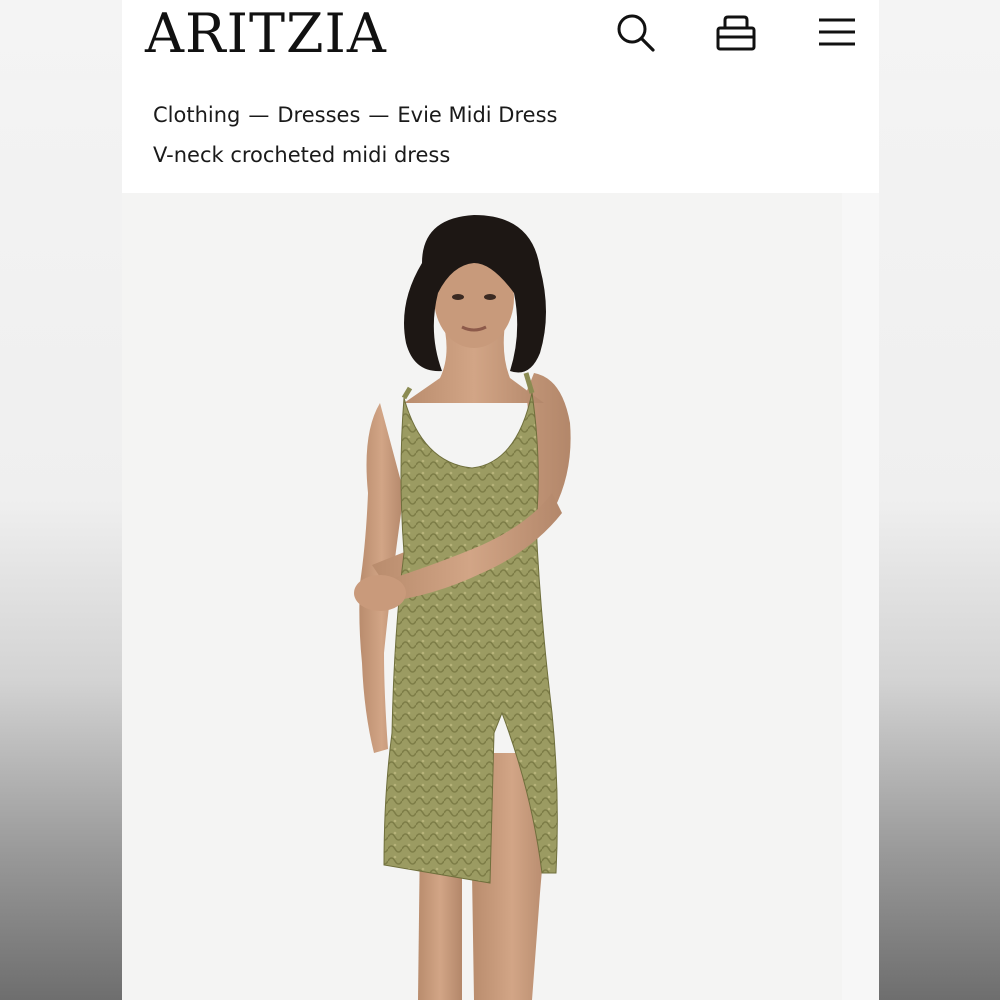 The width and height of the screenshot is (1000, 1000). What do you see at coordinates (61, 500) in the screenshot?
I see `background-blur-left` at bounding box center [61, 500].